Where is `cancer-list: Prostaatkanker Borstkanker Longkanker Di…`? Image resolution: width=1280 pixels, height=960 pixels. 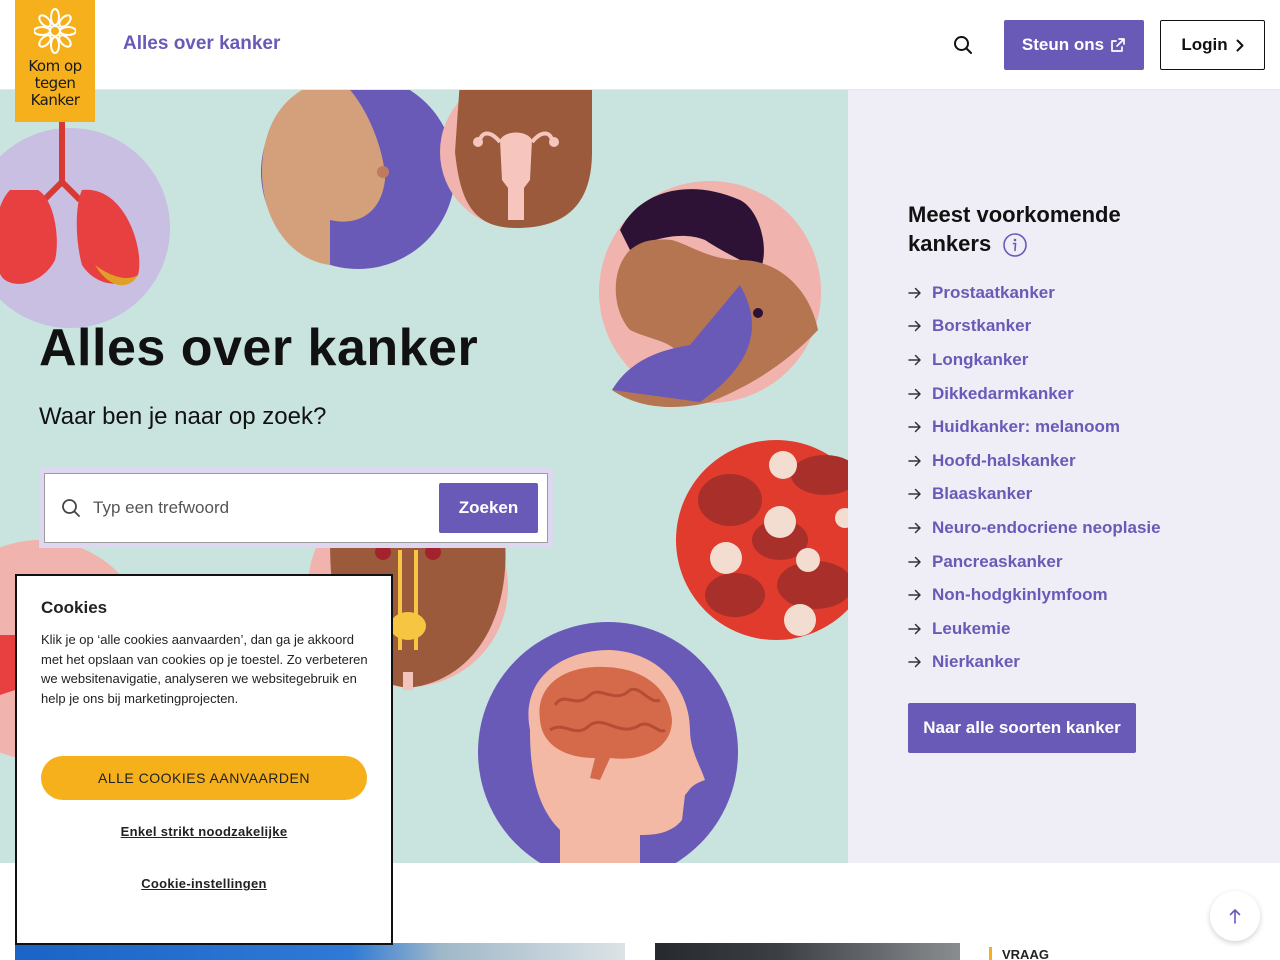 cancer-list: Prostaatkanker Borstkanker Longkanker Di… is located at coordinates (1034, 477).